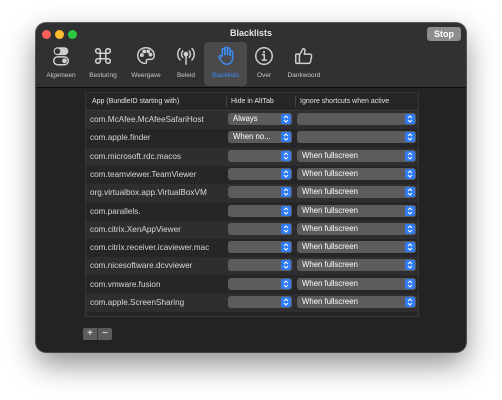 The image size is (502, 400). I want to click on app-bundle-id: com.McAfee.McAfeeSafariHost, so click(147, 119).